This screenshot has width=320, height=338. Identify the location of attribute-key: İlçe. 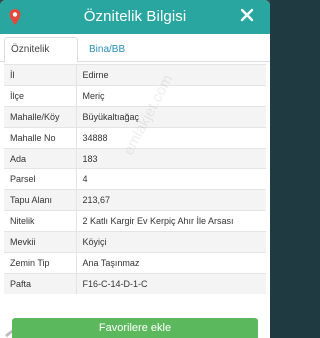
(40, 95).